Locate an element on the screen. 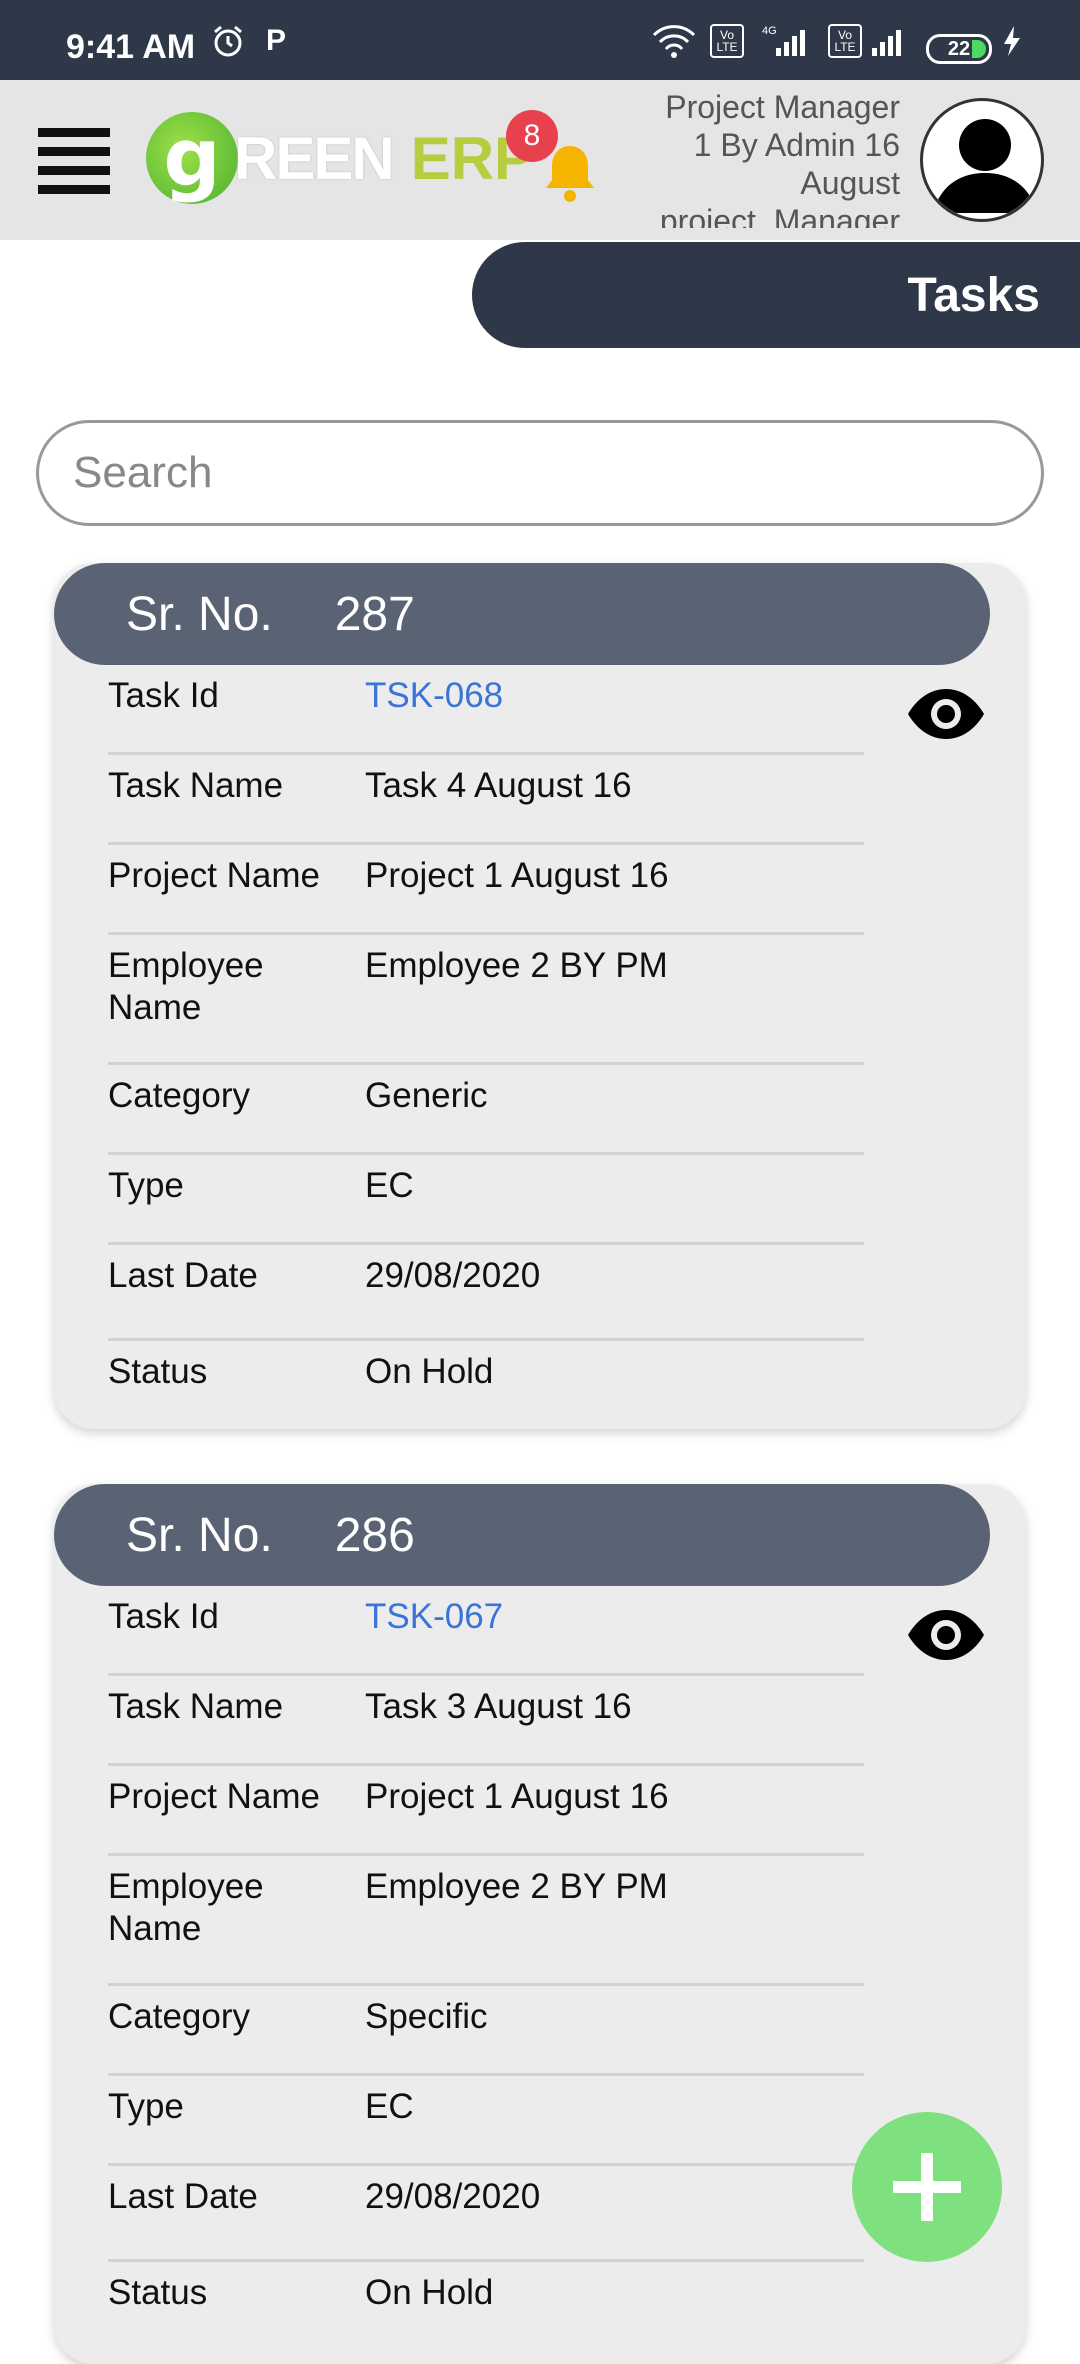 This screenshot has height=2364, width=1080. category-value: Specific is located at coordinates (426, 2016).